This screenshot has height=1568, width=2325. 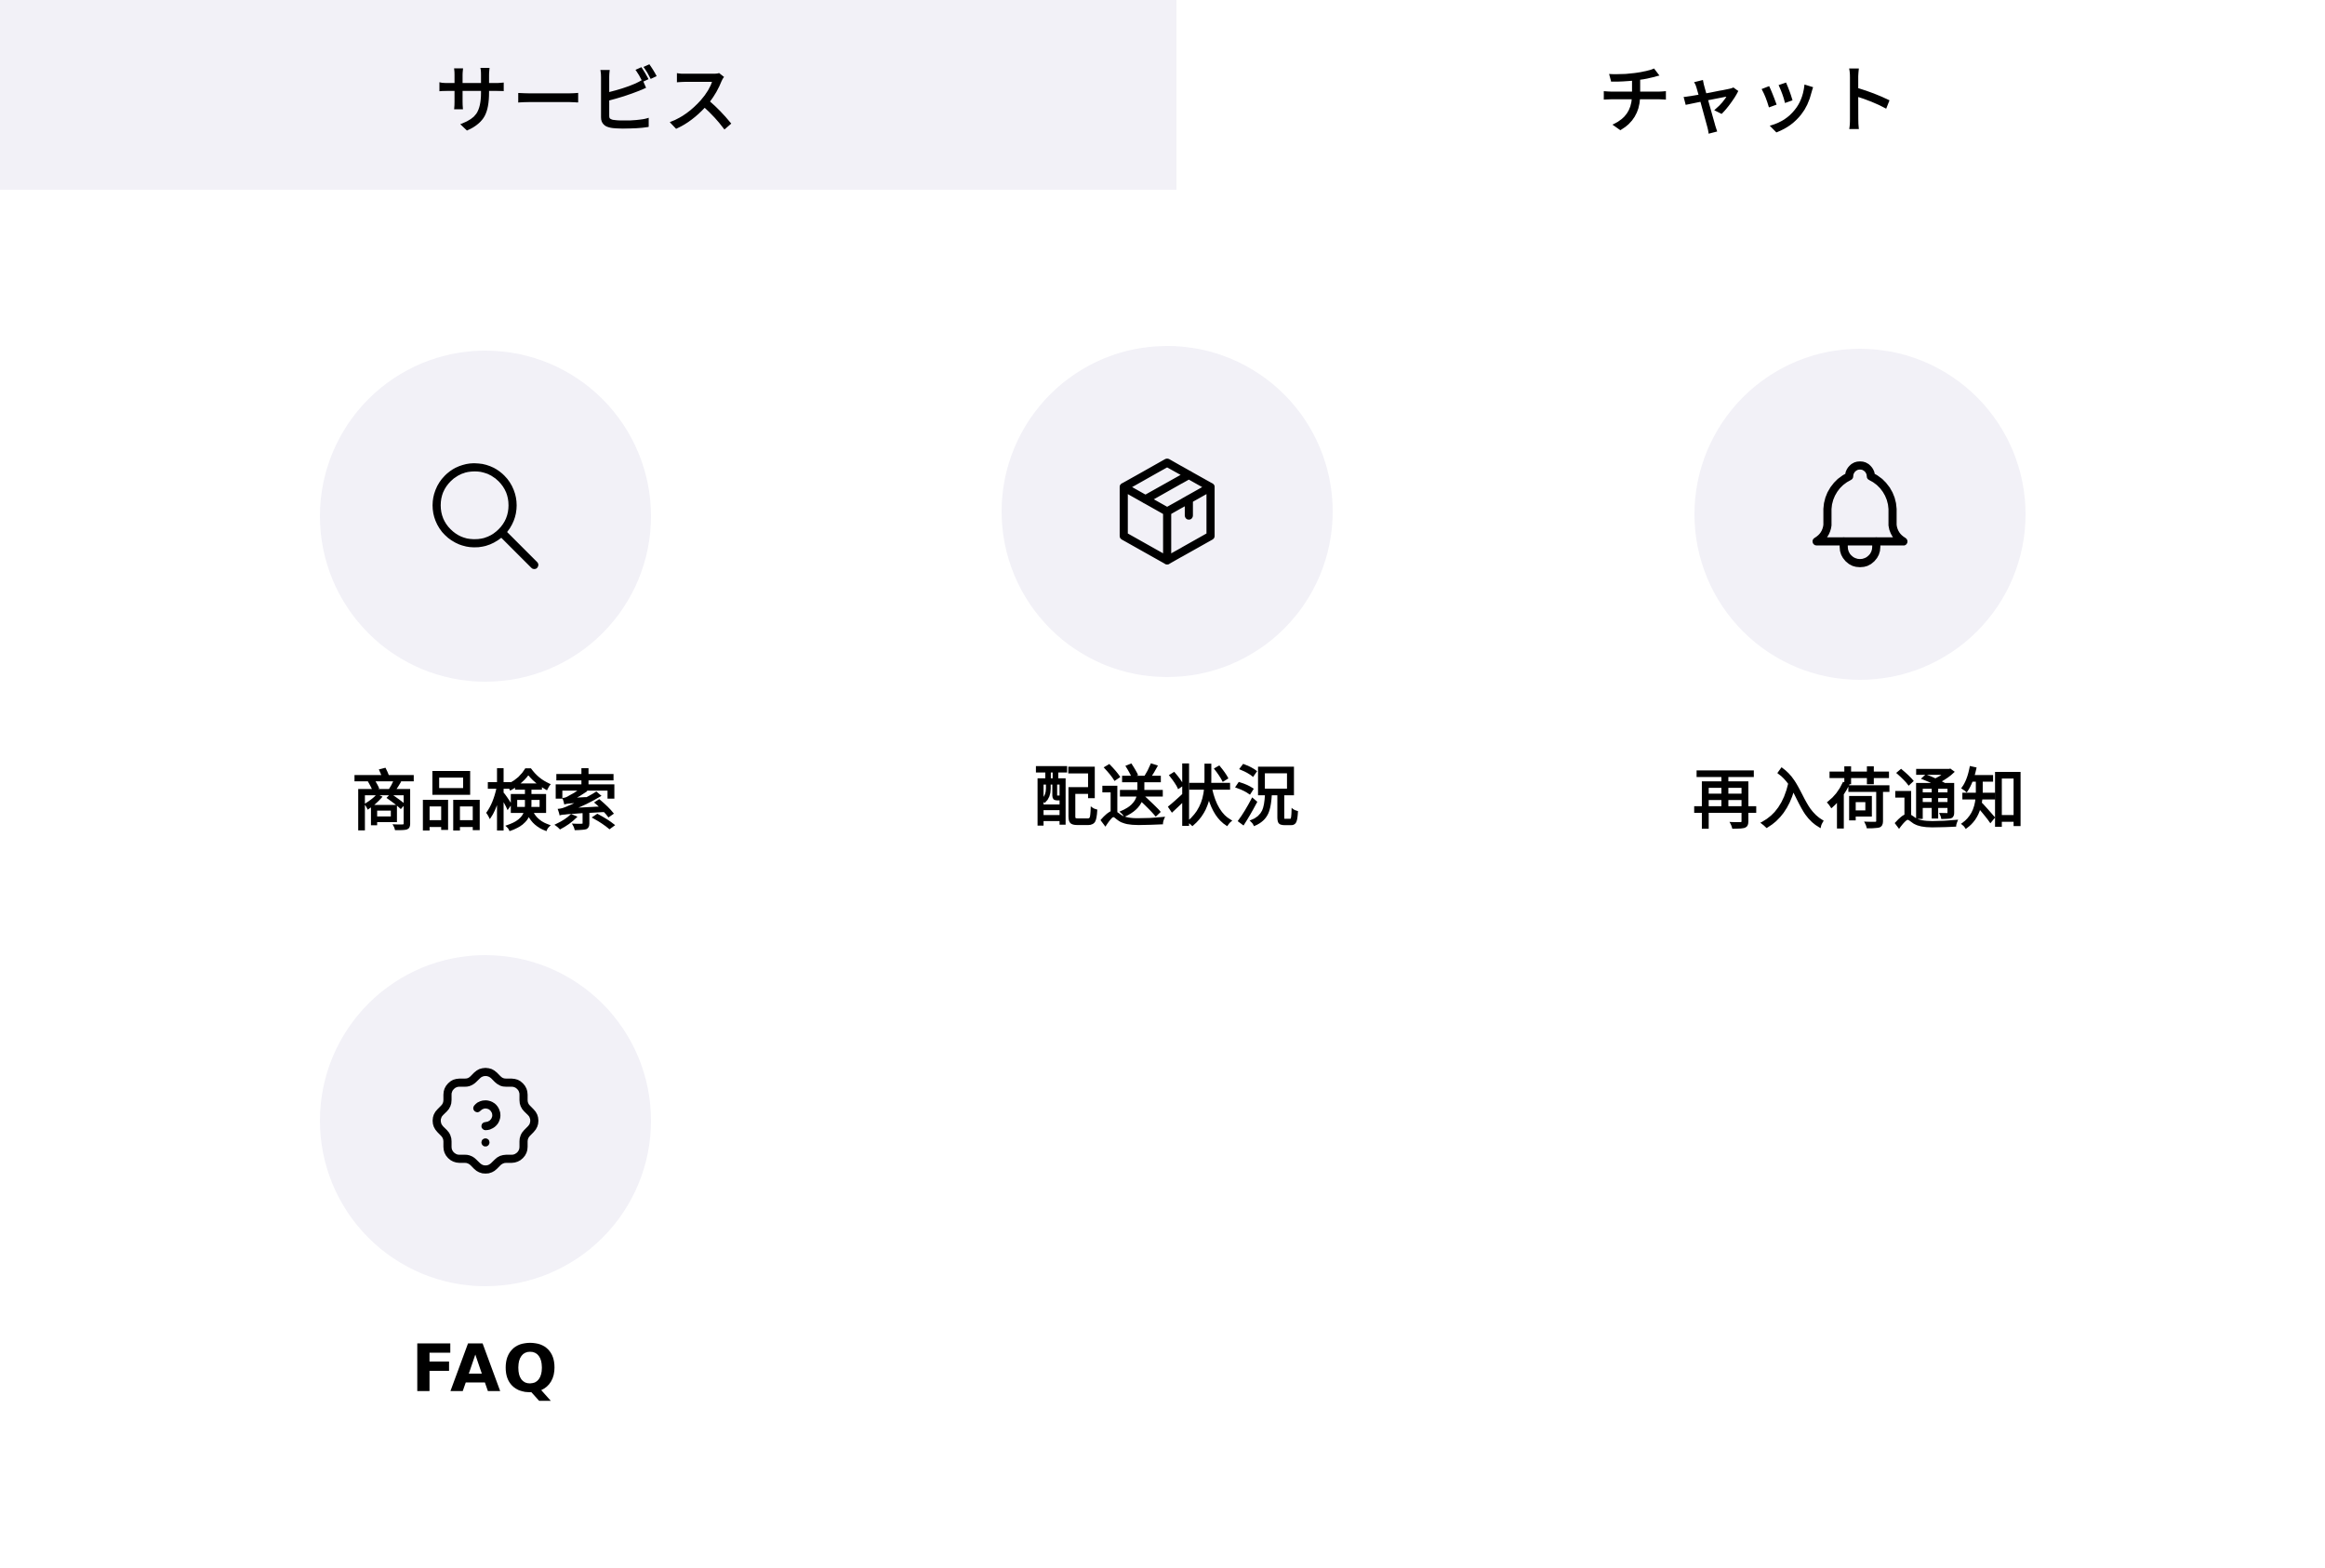 I want to click on search-icon, so click(x=485, y=516).